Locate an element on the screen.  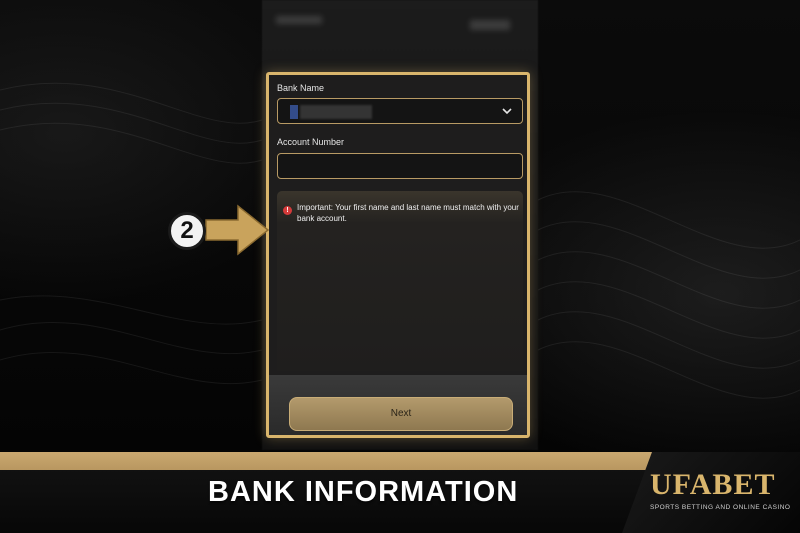
next-button: Next is located at coordinates (401, 414).